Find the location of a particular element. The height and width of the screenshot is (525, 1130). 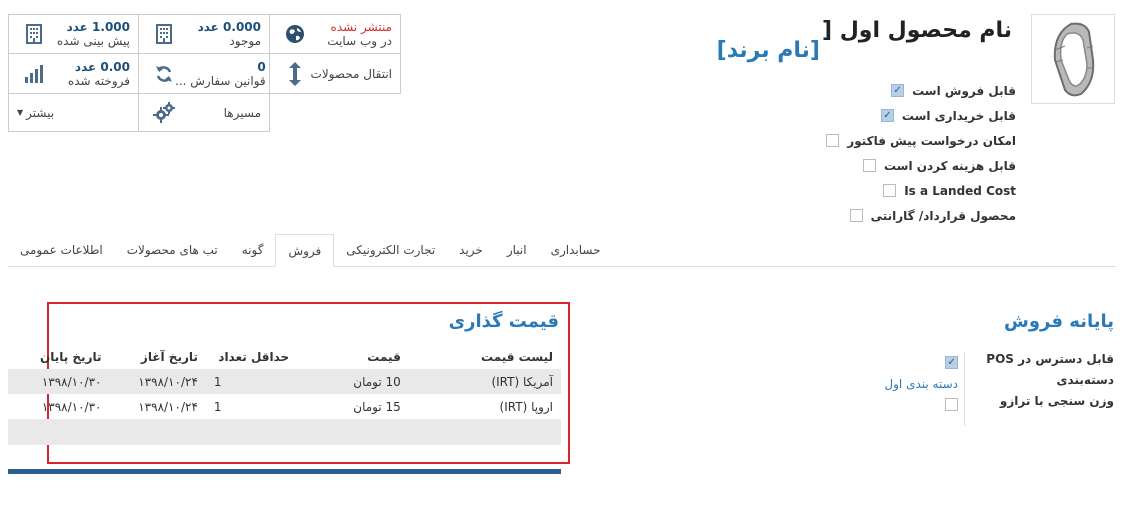

on-hand-button: 0.000 عدد موجود is located at coordinates (204, 34).